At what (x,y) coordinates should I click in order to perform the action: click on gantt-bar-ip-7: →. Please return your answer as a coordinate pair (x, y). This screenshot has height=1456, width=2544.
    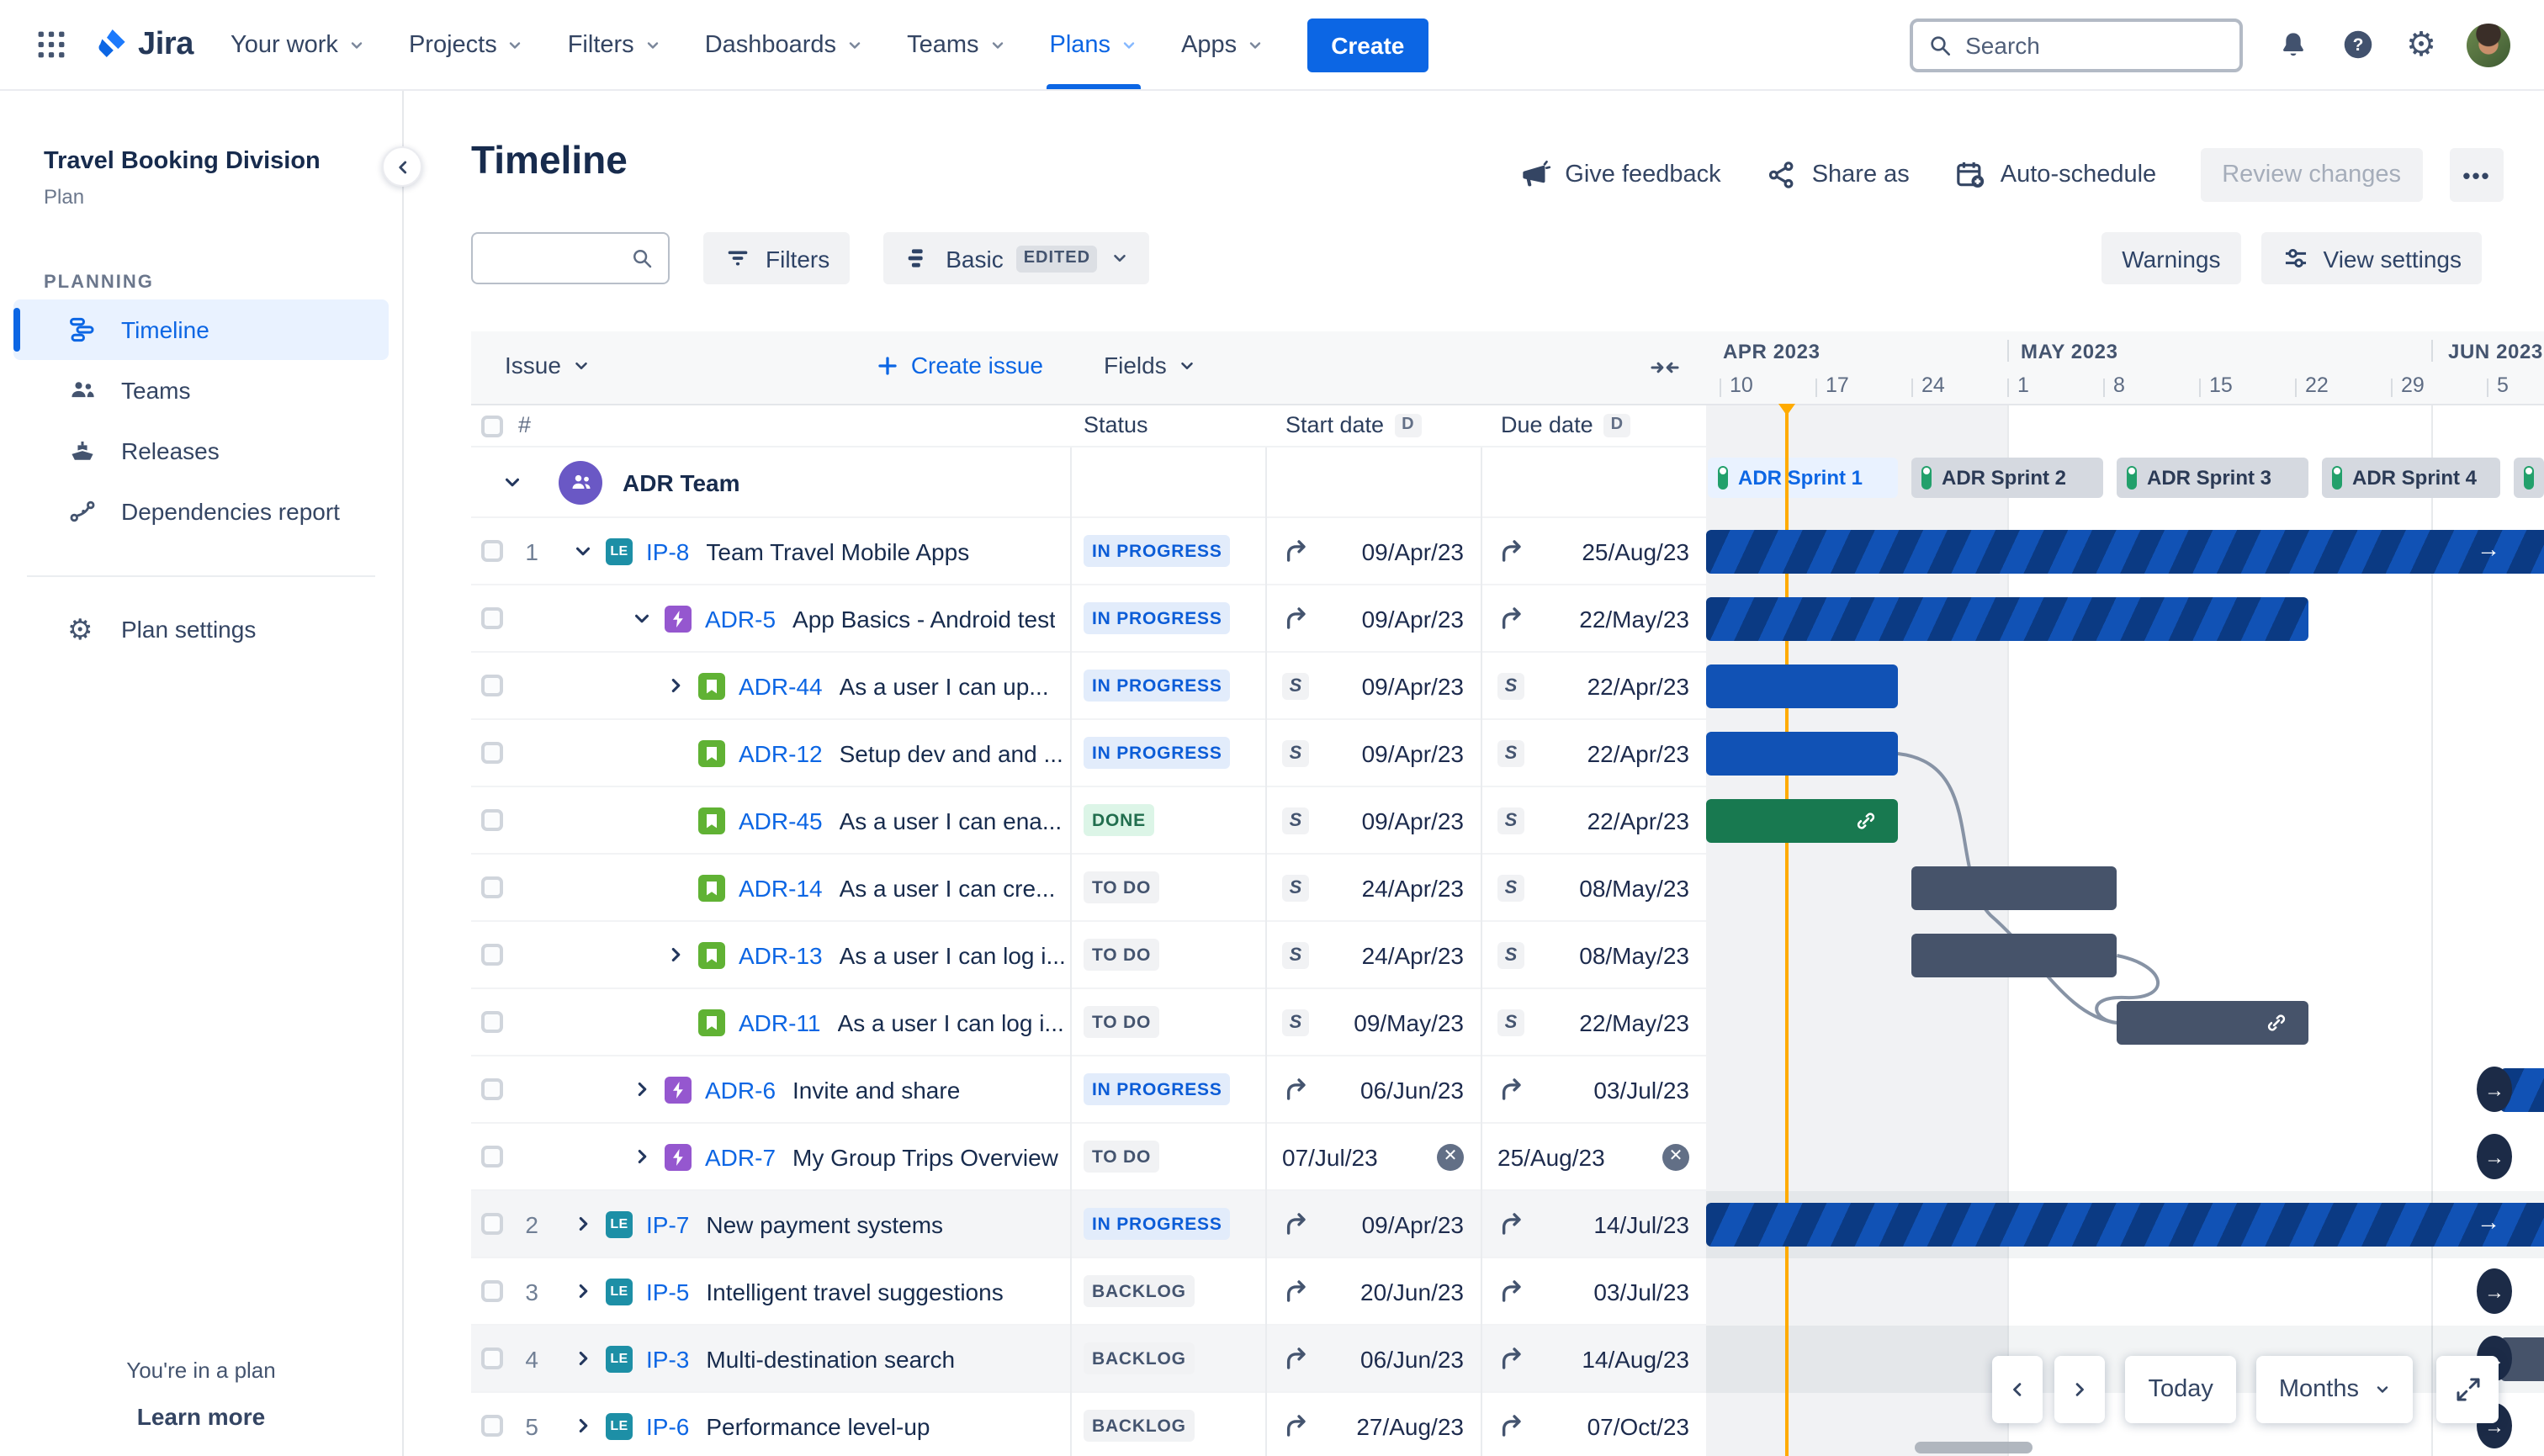
    Looking at the image, I should click on (2125, 1225).